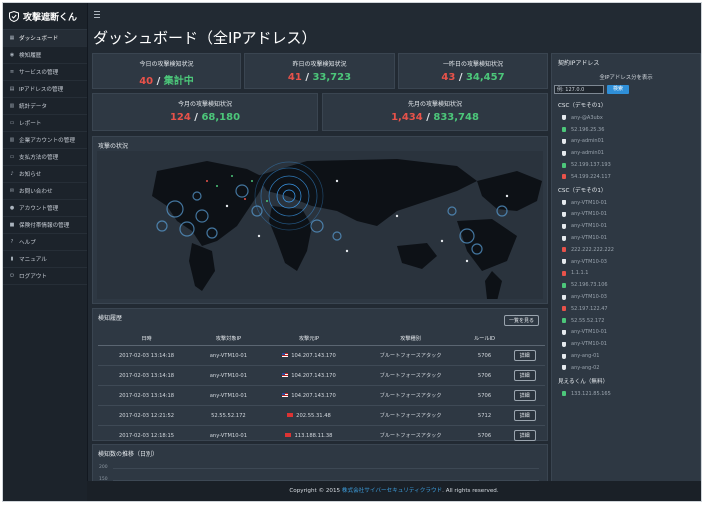 This screenshot has width=706, height=506. What do you see at coordinates (589, 297) in the screenshot?
I see `ip-label: any-VTM10-03` at bounding box center [589, 297].